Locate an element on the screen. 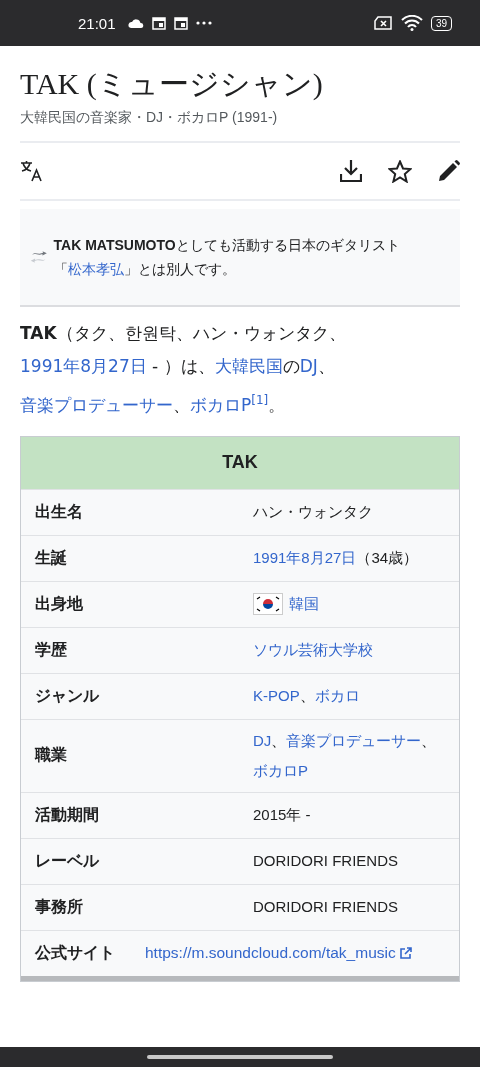  link: ボカロ is located at coordinates (337, 696).